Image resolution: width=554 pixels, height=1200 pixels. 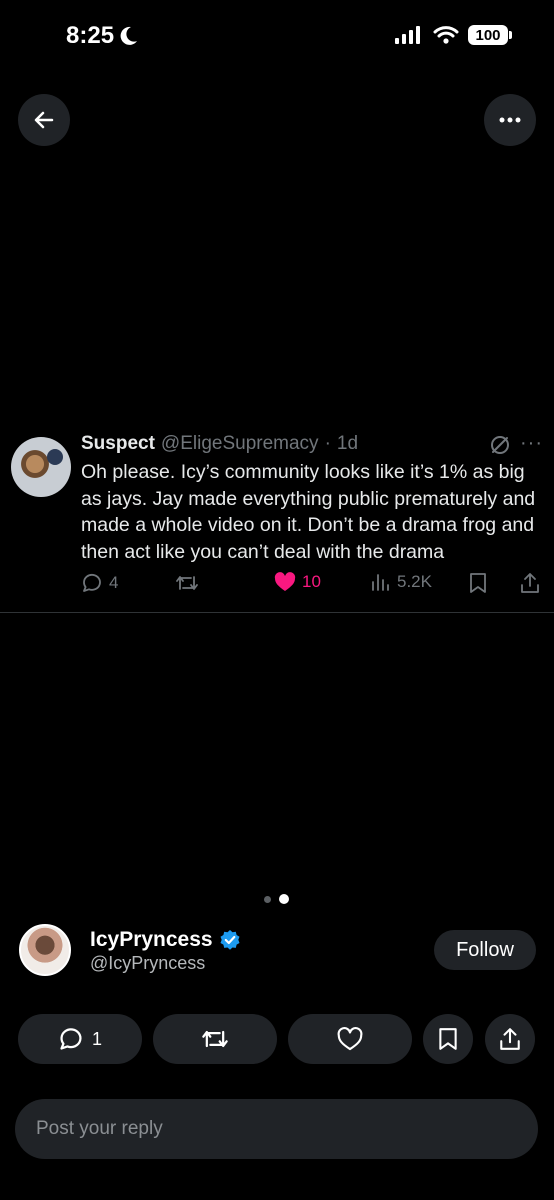 What do you see at coordinates (287, 1129) in the screenshot?
I see `reply-input` at bounding box center [287, 1129].